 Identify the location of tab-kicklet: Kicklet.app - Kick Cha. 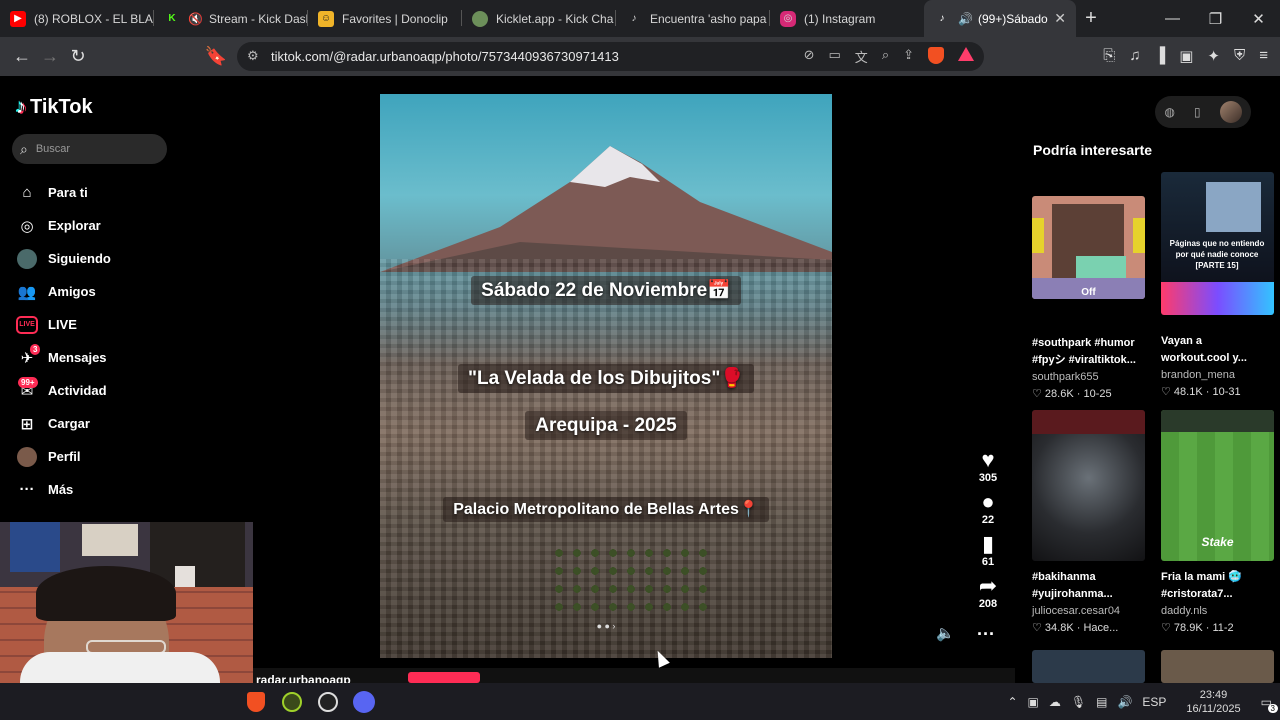
(539, 18).